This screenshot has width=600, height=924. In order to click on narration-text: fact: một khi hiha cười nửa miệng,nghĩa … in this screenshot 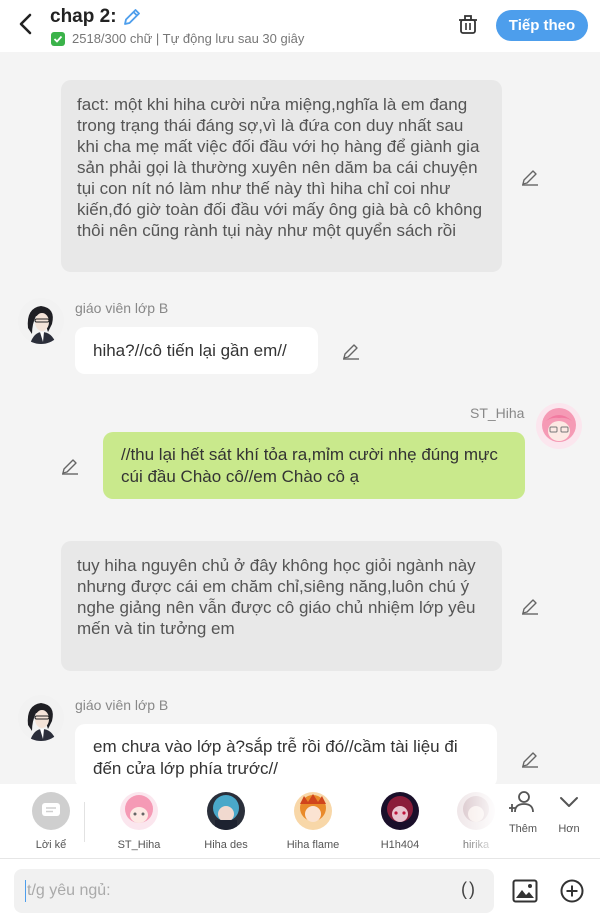, I will do `click(280, 167)`.